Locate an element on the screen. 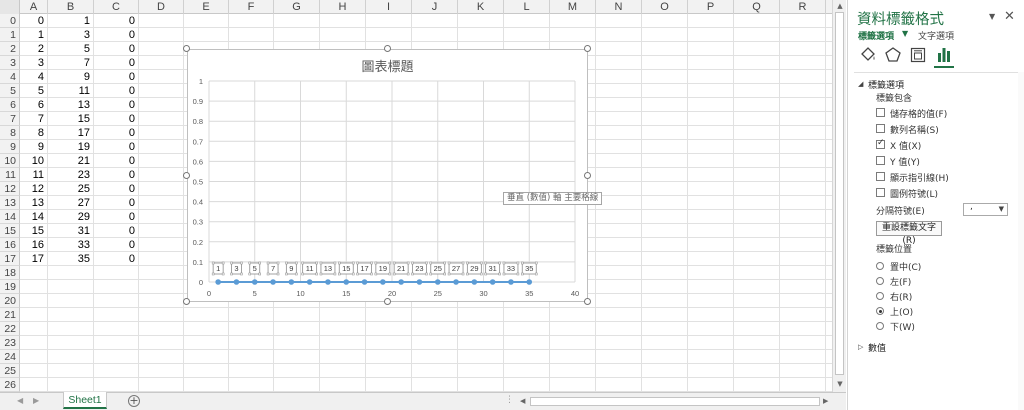 The width and height of the screenshot is (1024, 410). column-header: L is located at coordinates (527, 7).